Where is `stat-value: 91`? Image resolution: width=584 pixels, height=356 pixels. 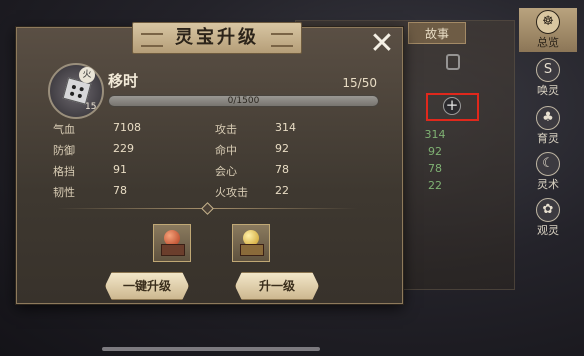
stat-value: 91 is located at coordinates (120, 169).